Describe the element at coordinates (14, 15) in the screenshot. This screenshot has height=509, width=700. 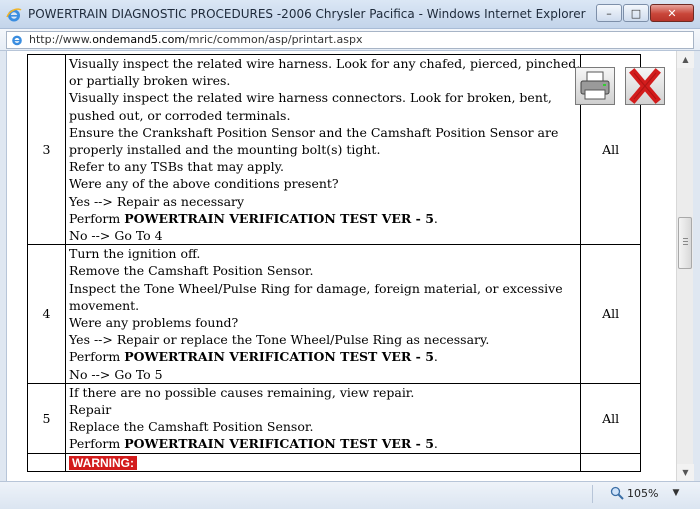
I see `ie-logo-icon` at that location.